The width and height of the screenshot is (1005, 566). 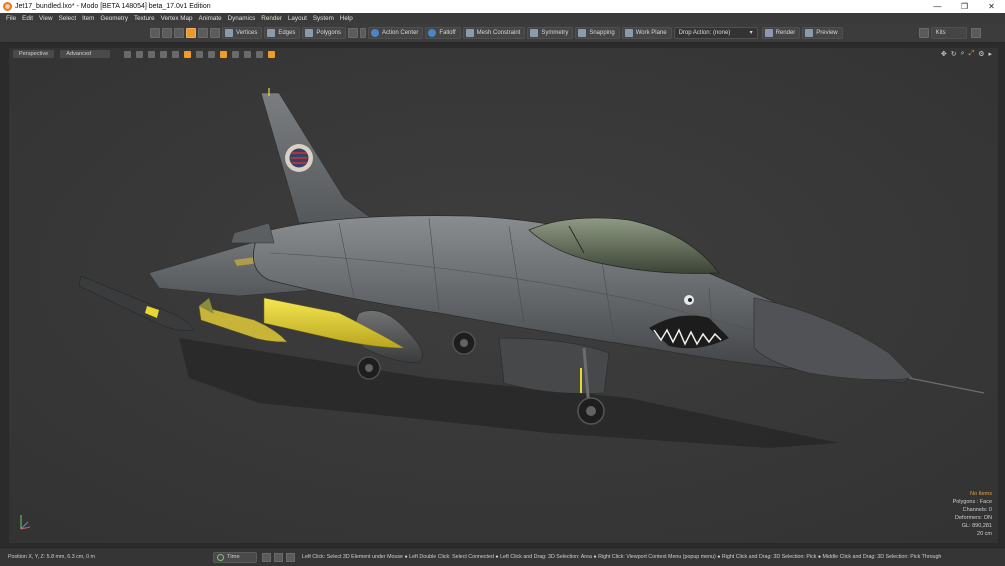 I want to click on menu-render: Render, so click(x=271, y=18).